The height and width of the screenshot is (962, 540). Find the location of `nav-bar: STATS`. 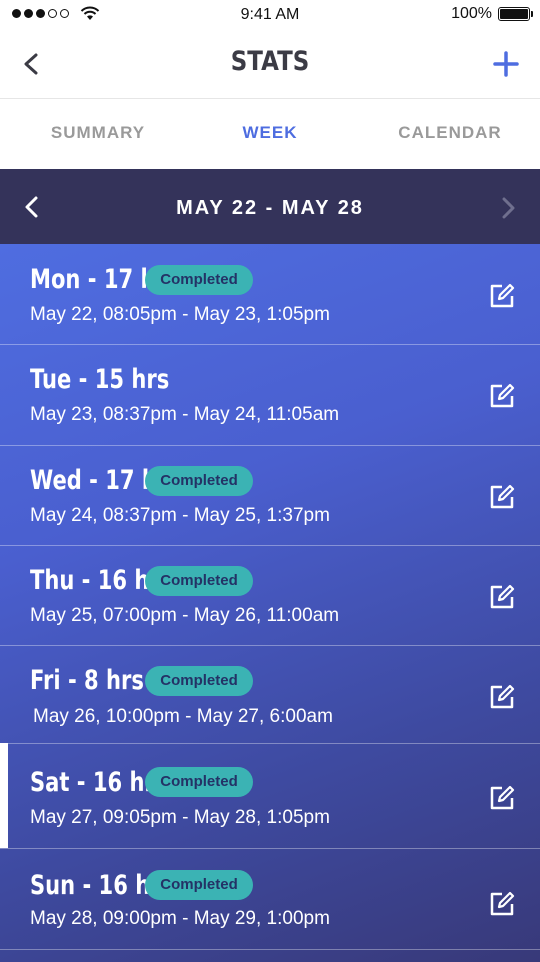

nav-bar: STATS is located at coordinates (270, 64).